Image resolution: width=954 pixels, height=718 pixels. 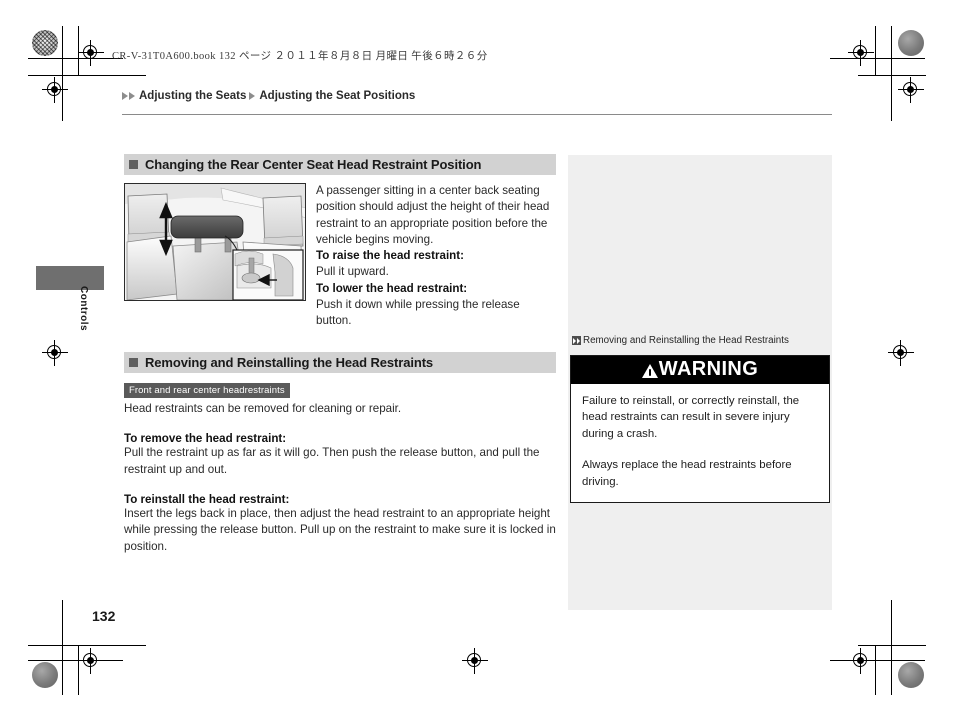 I want to click on rear-seat-head-restraint-illustration, so click(x=215, y=242).